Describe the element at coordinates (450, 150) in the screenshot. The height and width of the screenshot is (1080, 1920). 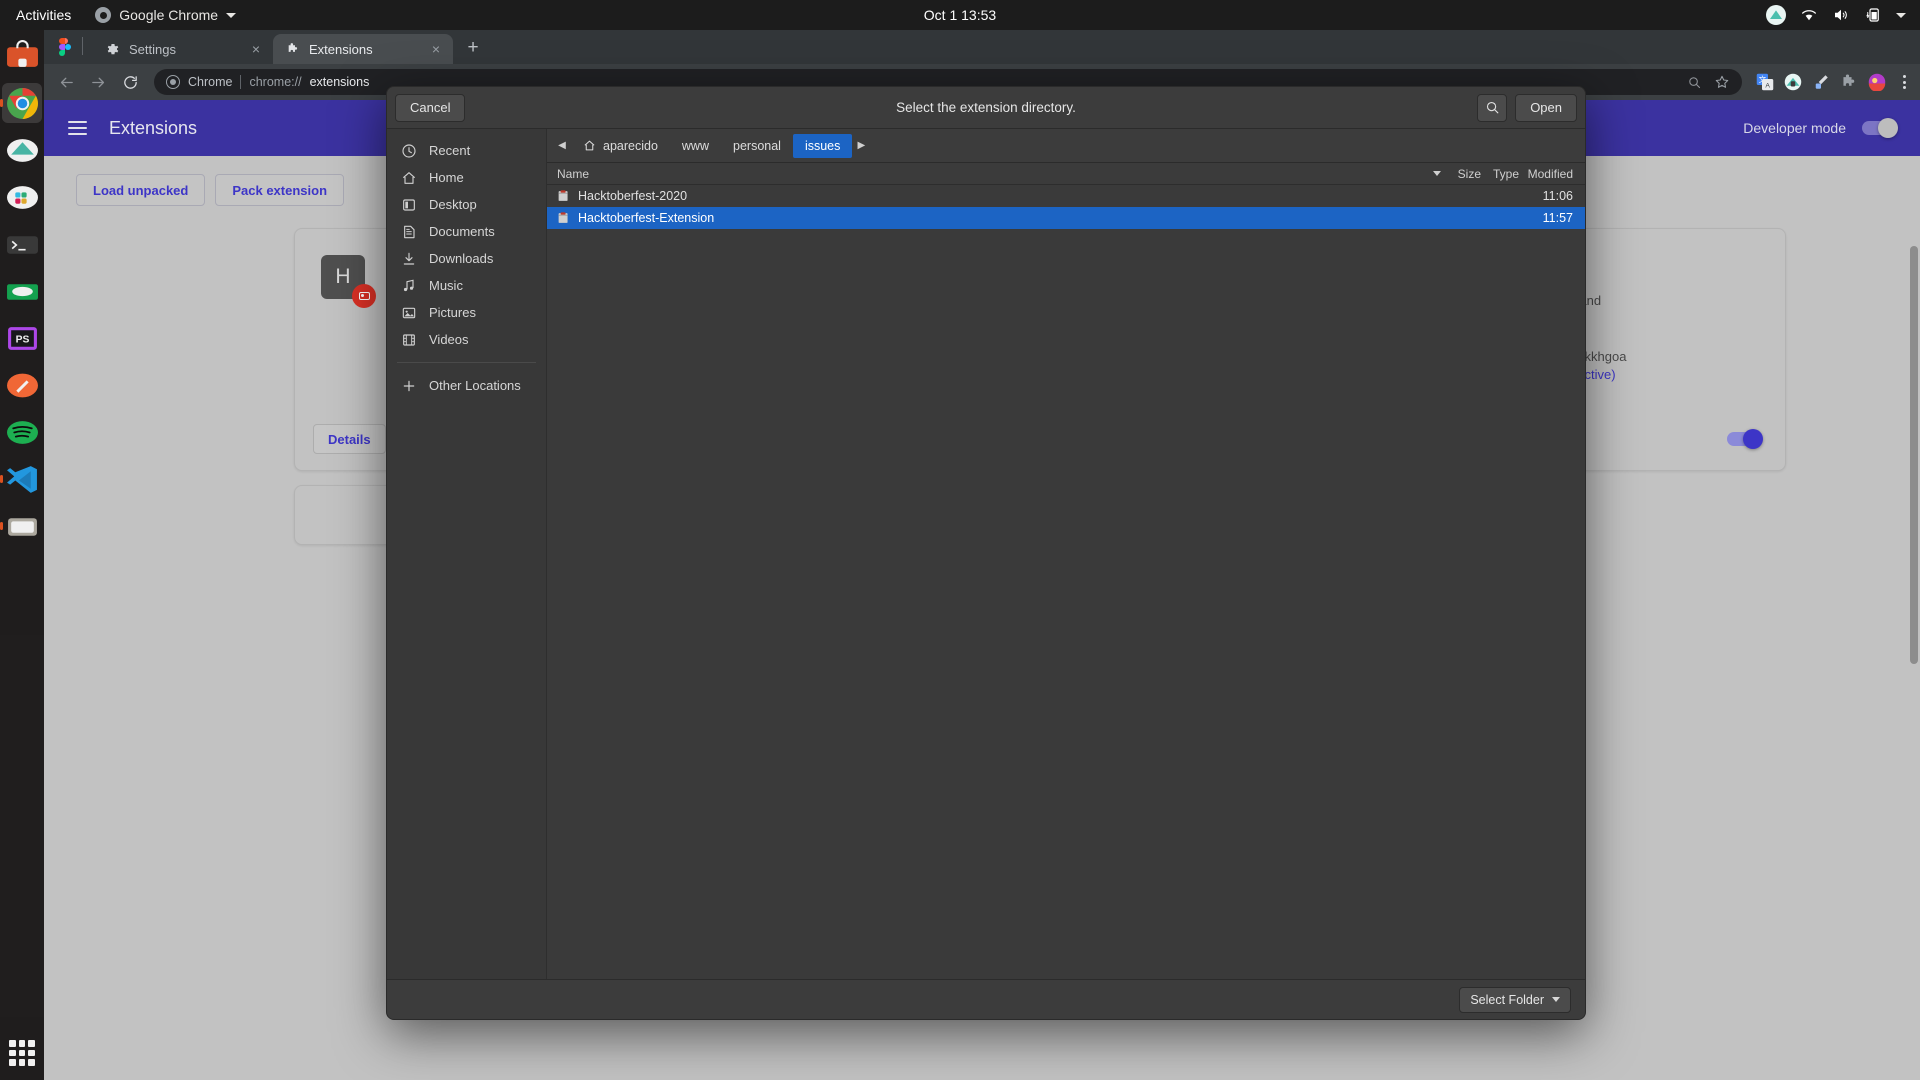
I see `places-item-label: Recent` at that location.